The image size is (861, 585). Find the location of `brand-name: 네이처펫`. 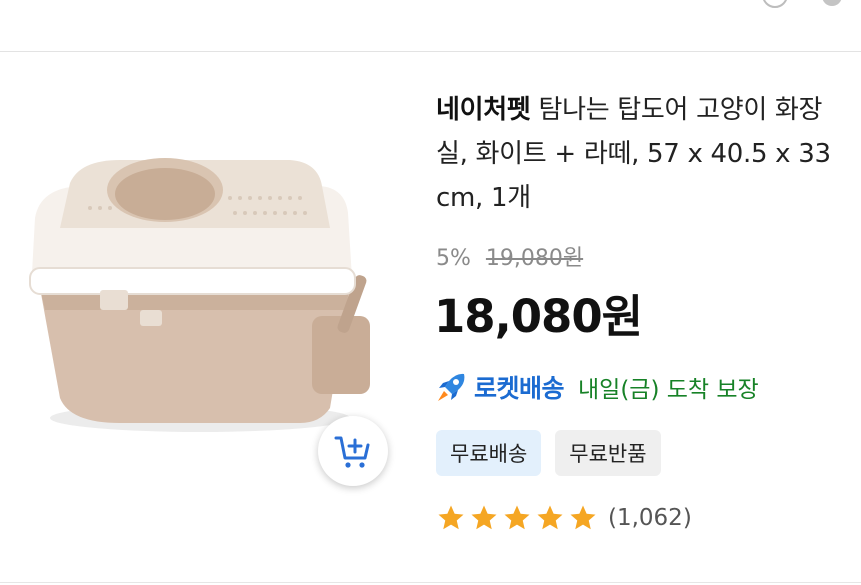

brand-name: 네이처펫 is located at coordinates (483, 110).